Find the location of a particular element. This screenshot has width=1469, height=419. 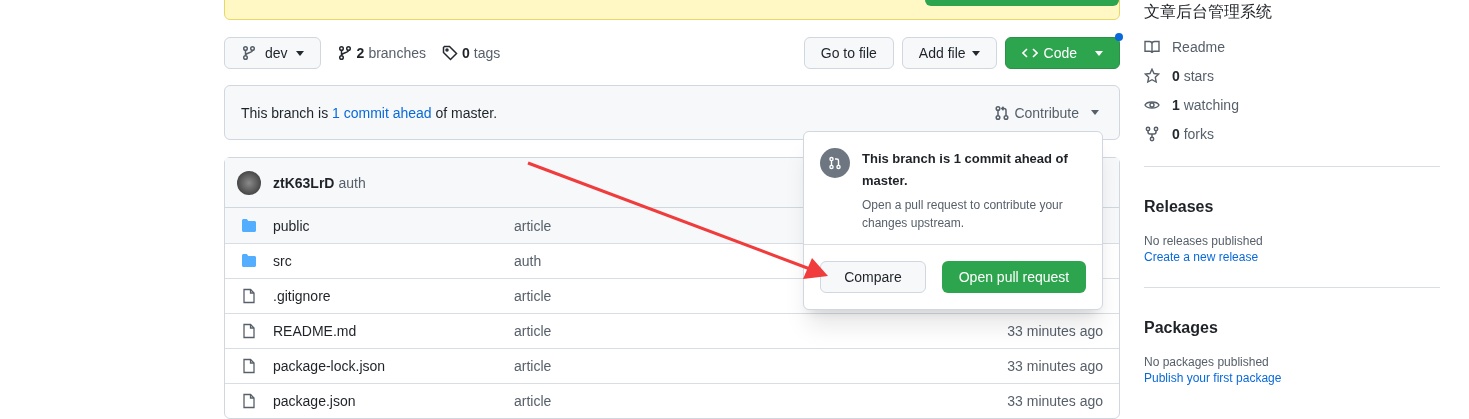

section-text: No releases published is located at coordinates (1204, 241).